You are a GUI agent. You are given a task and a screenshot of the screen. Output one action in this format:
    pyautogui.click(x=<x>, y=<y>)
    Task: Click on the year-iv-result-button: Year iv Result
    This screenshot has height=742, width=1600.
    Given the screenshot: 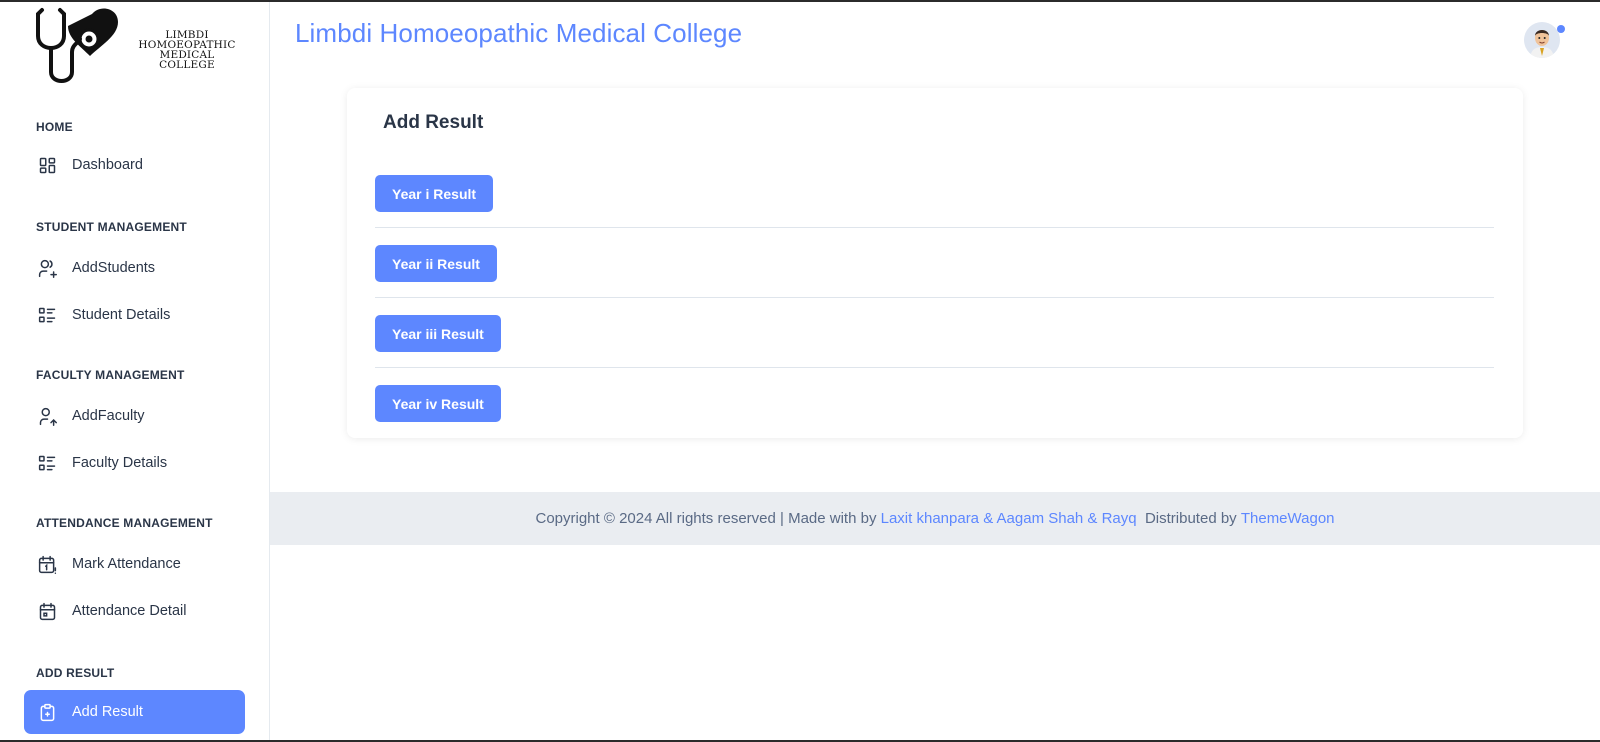 What is the action you would take?
    pyautogui.click(x=438, y=403)
    